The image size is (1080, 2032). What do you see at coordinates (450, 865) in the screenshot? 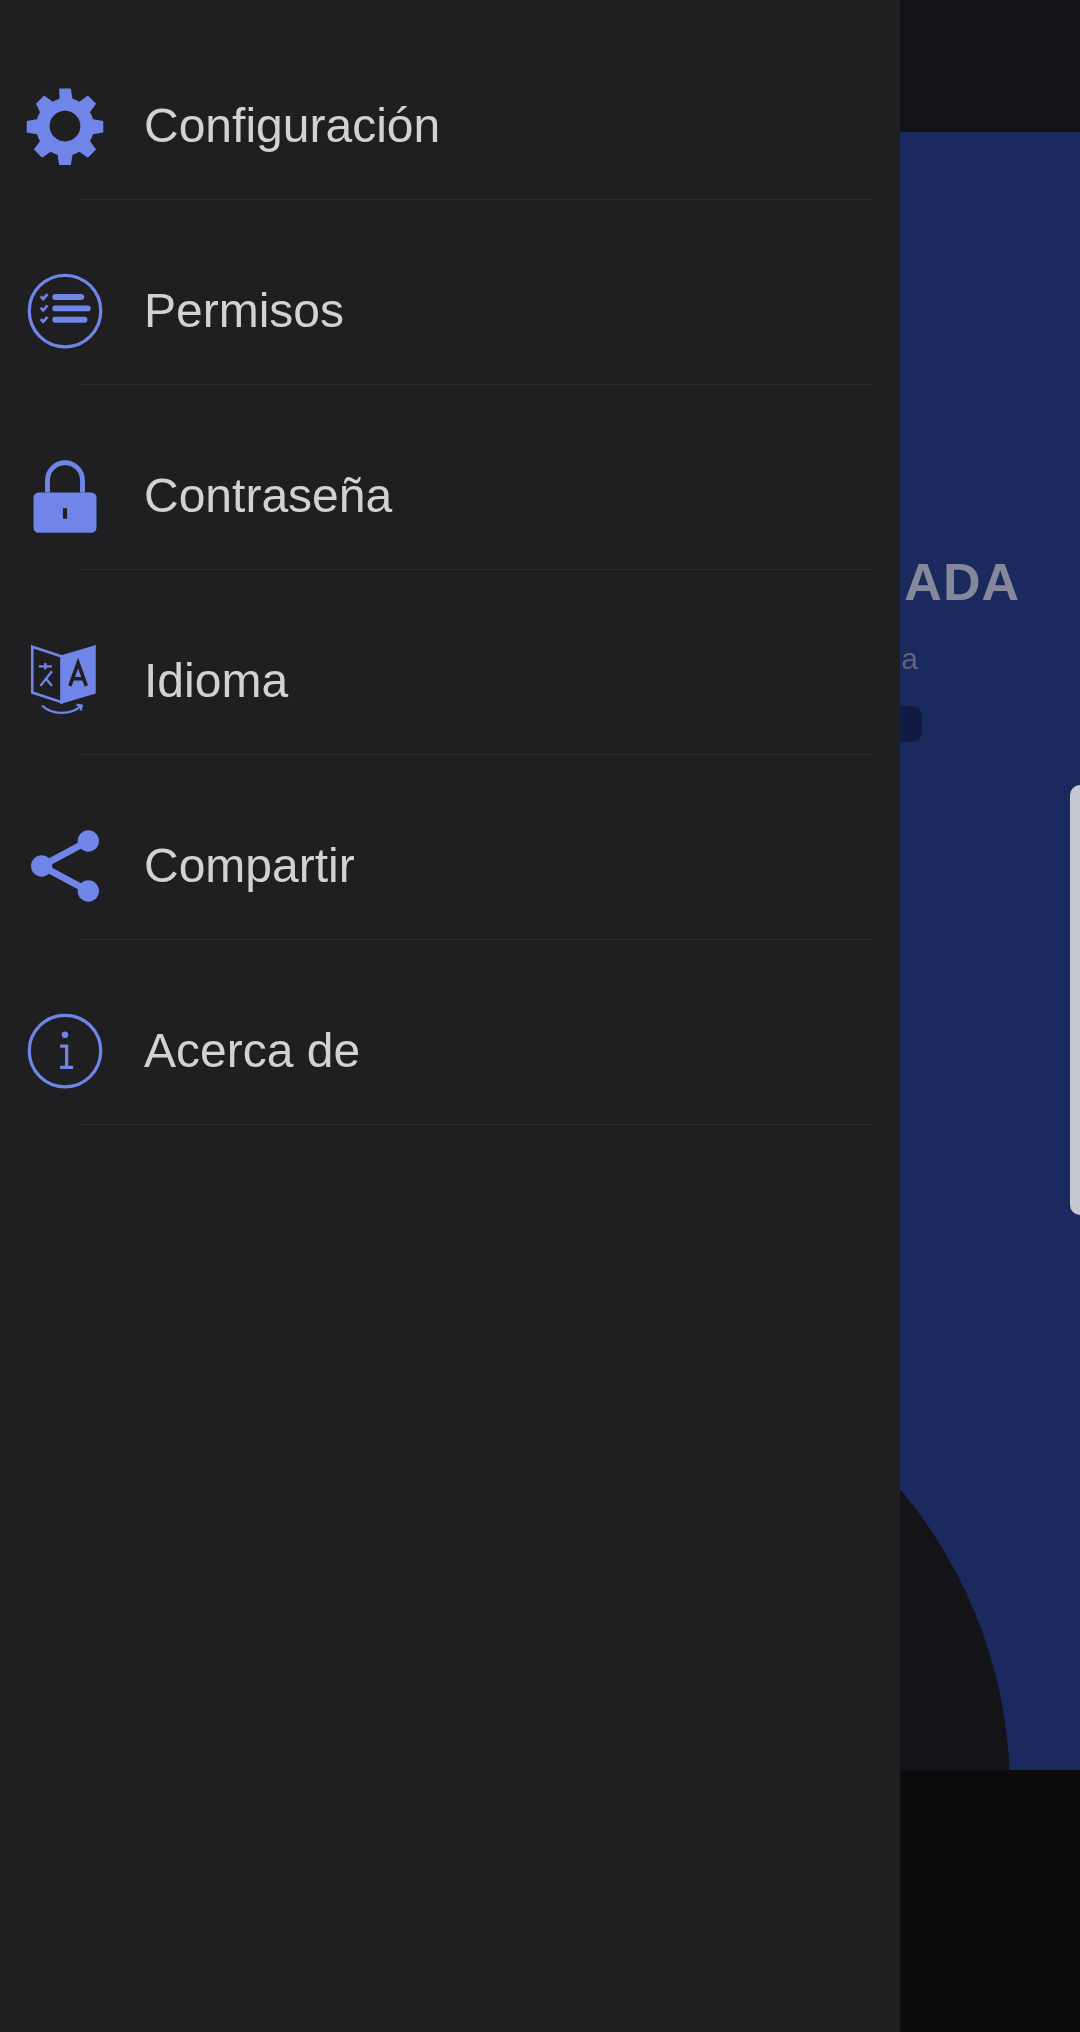
I see `menu-item: Compartir` at bounding box center [450, 865].